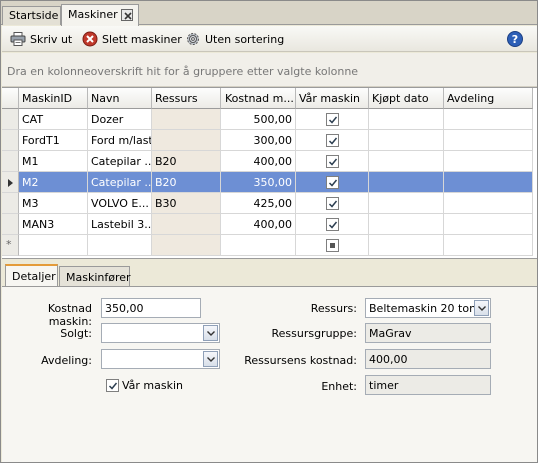 The width and height of the screenshot is (538, 463). Describe the element at coordinates (258, 182) in the screenshot. I see `cell-cost: 350,00` at that location.